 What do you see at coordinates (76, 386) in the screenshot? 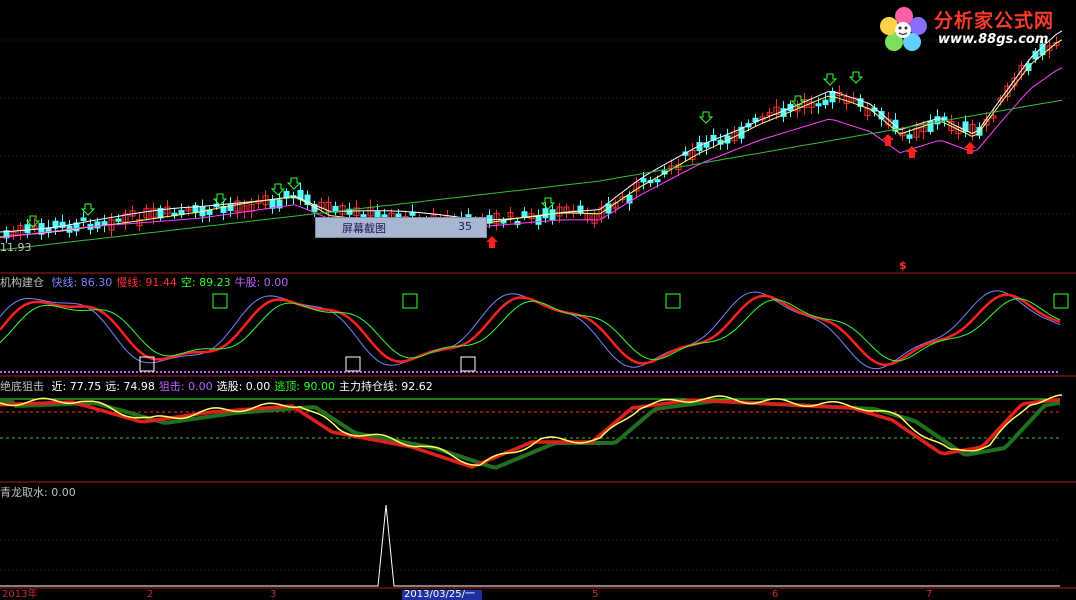
I see `indicator-value: 近: 77.75` at bounding box center [76, 386].